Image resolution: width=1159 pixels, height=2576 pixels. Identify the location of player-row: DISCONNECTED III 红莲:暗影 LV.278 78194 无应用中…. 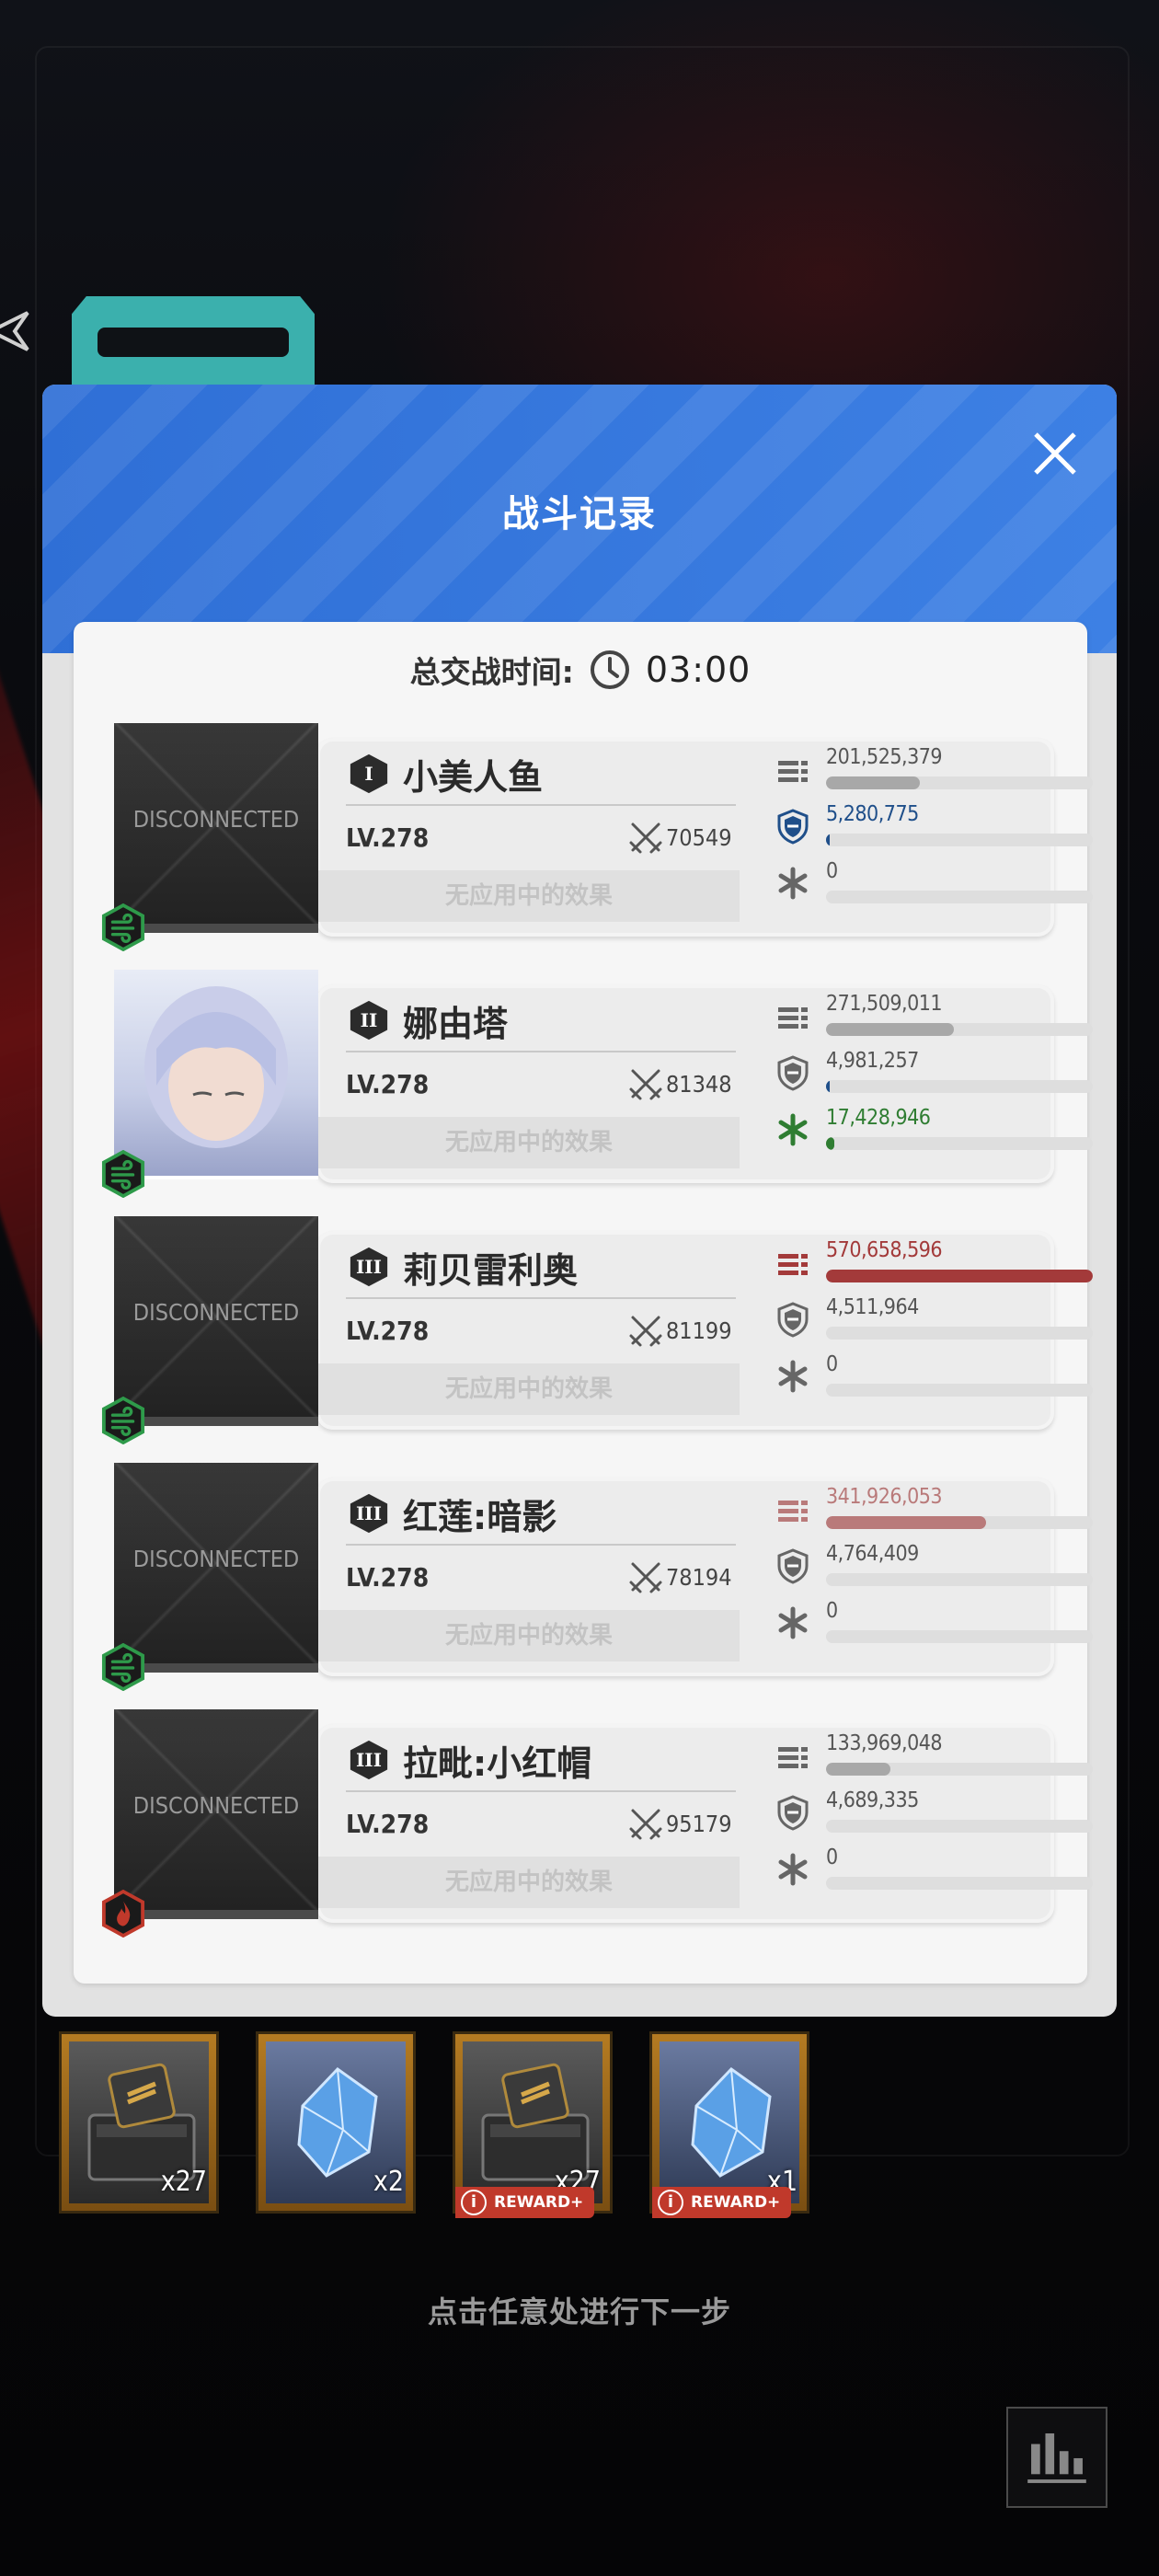
(597, 1577).